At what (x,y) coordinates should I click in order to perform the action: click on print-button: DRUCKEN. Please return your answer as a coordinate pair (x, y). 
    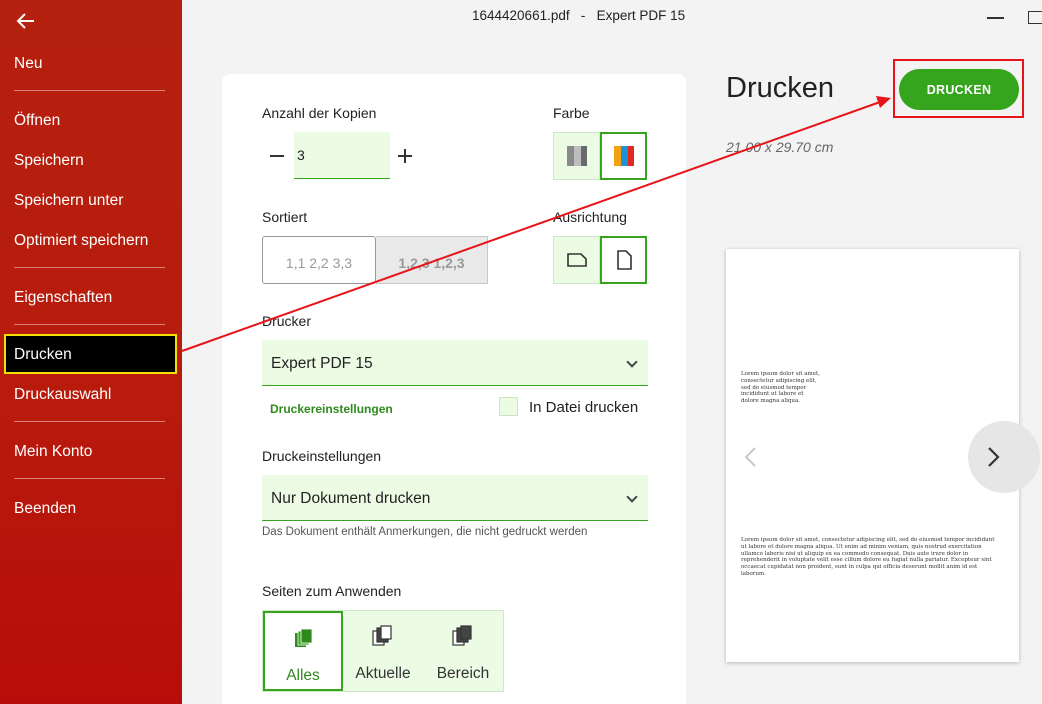
    Looking at the image, I should click on (959, 89).